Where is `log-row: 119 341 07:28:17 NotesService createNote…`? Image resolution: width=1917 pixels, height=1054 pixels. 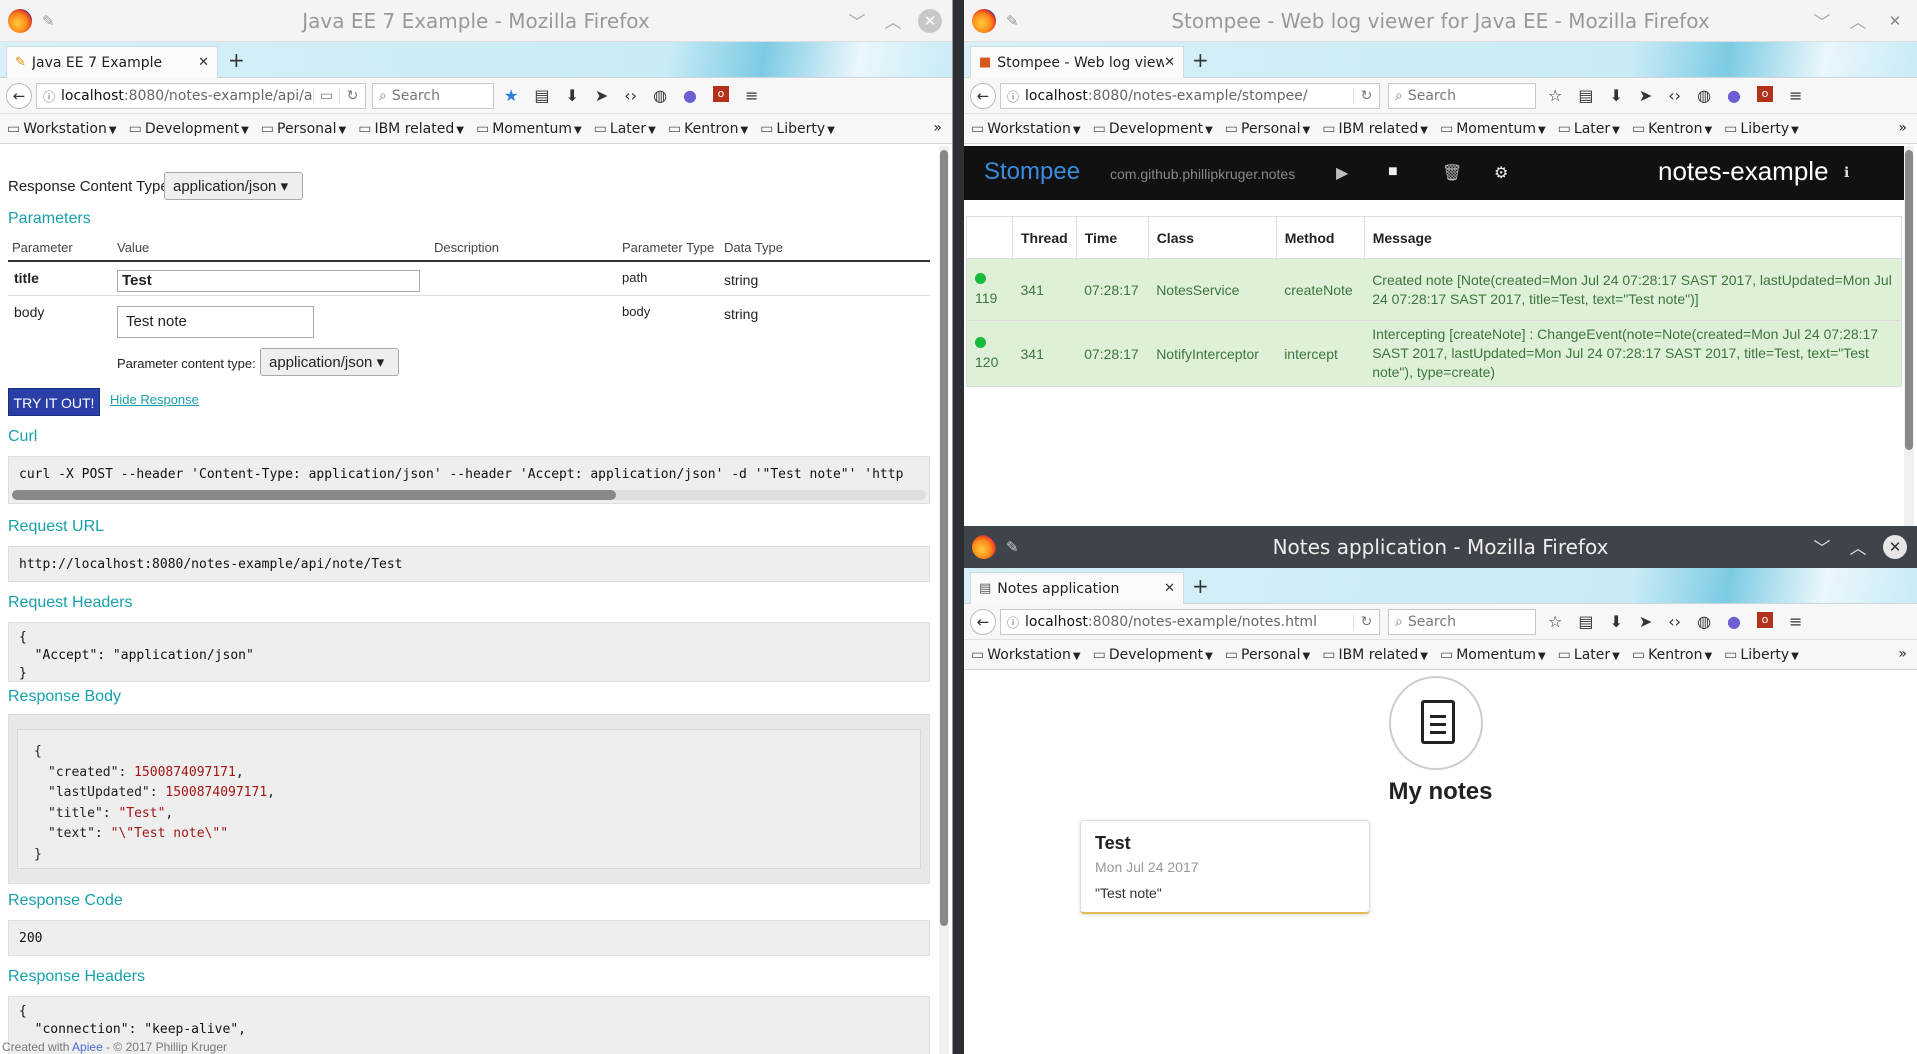 log-row: 119 341 07:28:17 NotesService createNote… is located at coordinates (1434, 289).